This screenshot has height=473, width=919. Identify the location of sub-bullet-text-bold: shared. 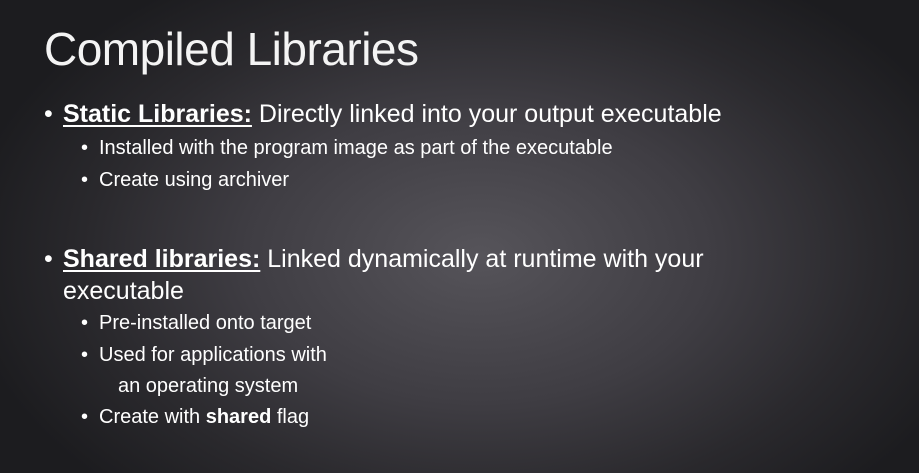
(238, 417).